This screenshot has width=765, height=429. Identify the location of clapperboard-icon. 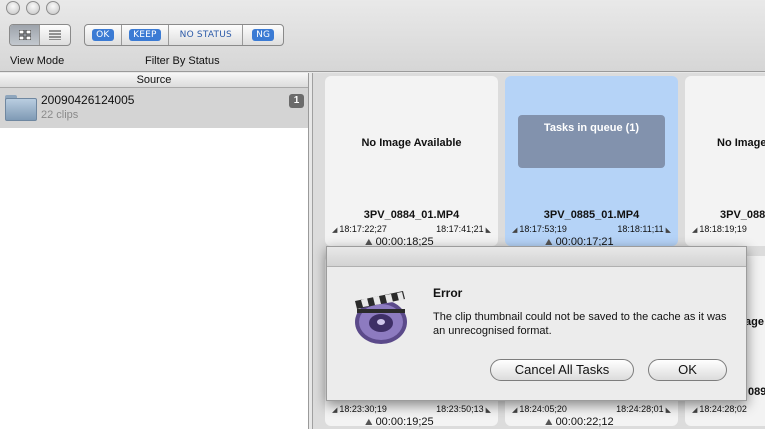
(381, 317).